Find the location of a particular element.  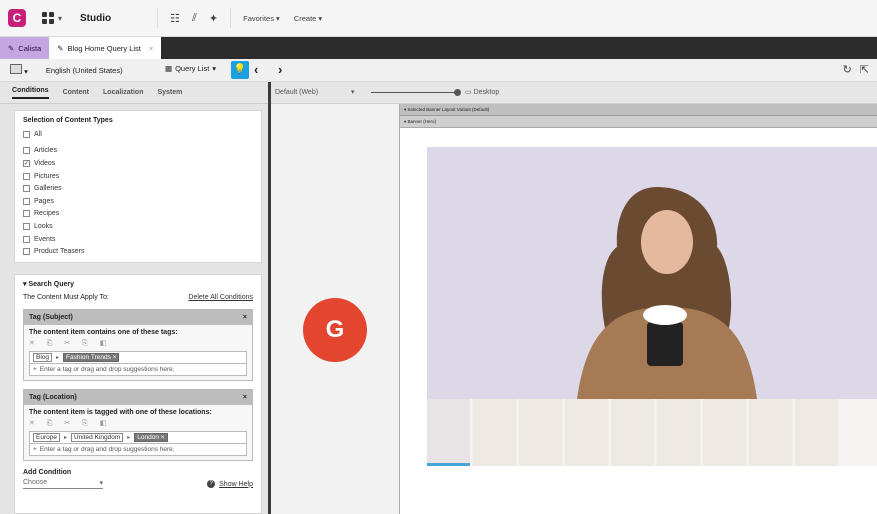

tab-content: Content is located at coordinates (76, 92).